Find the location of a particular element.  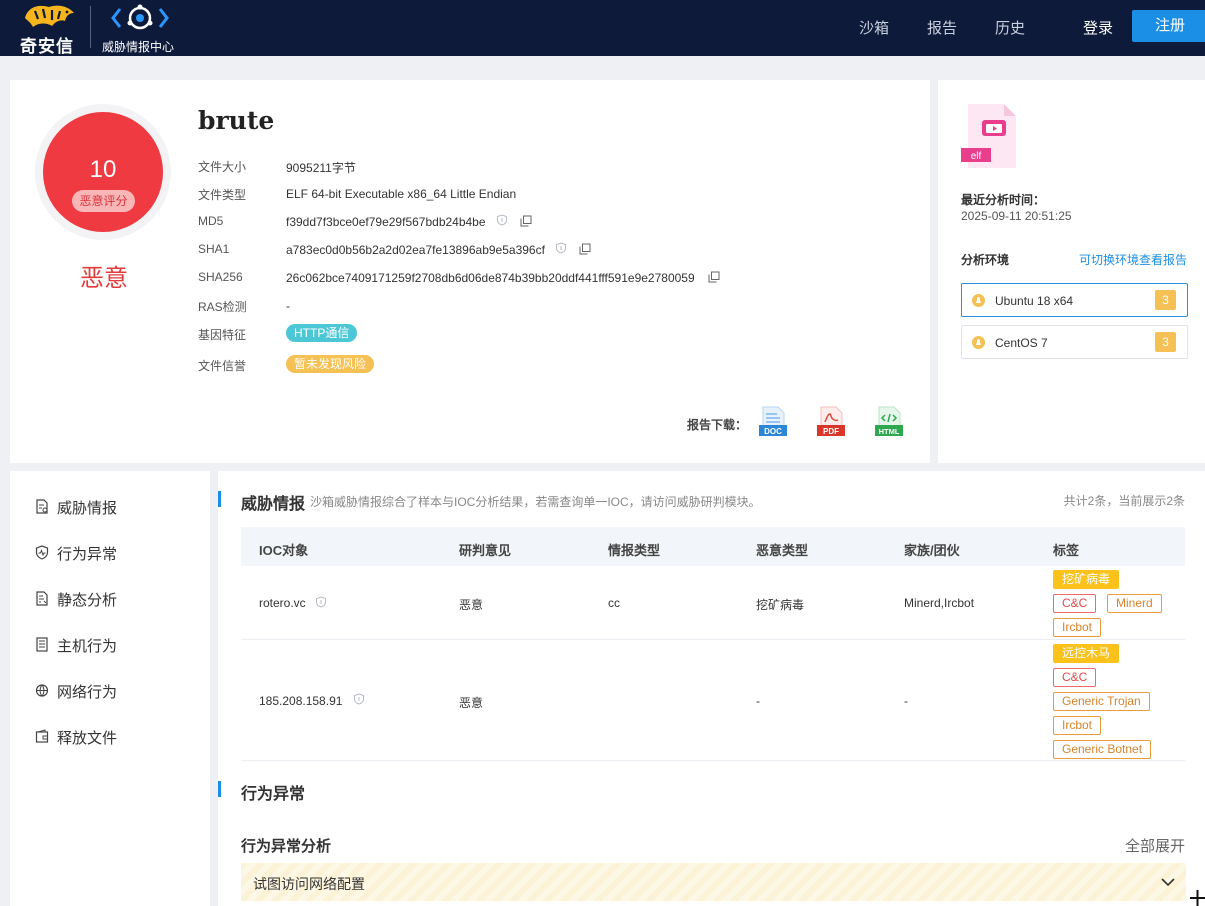

nav-label: 行为异常 is located at coordinates (87, 554).